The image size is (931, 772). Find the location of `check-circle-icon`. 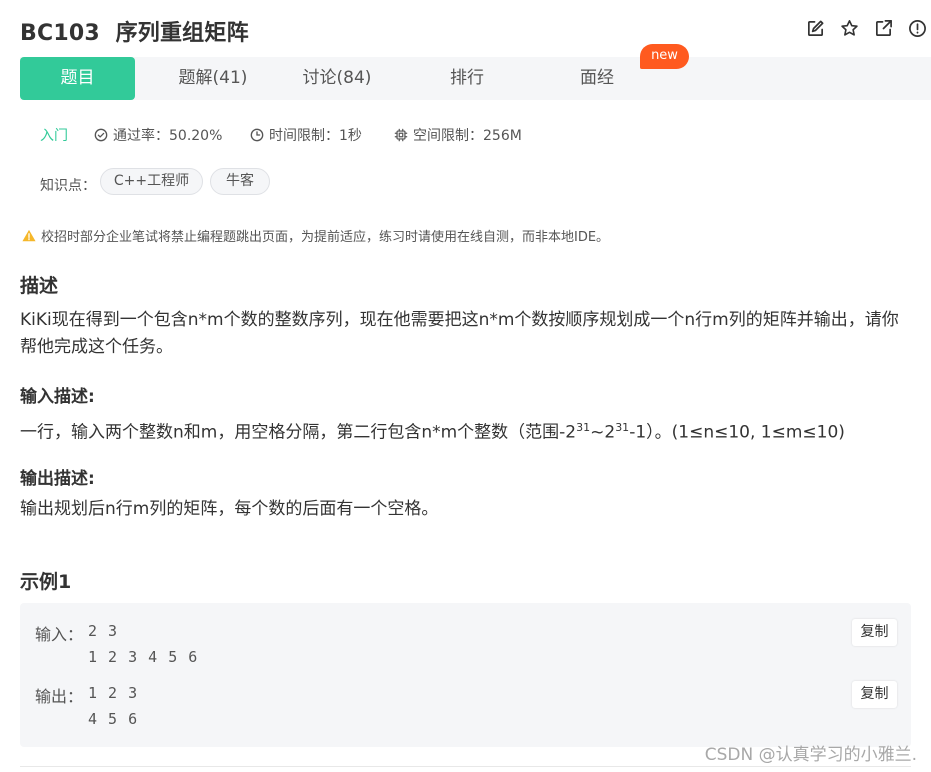

check-circle-icon is located at coordinates (101, 135).